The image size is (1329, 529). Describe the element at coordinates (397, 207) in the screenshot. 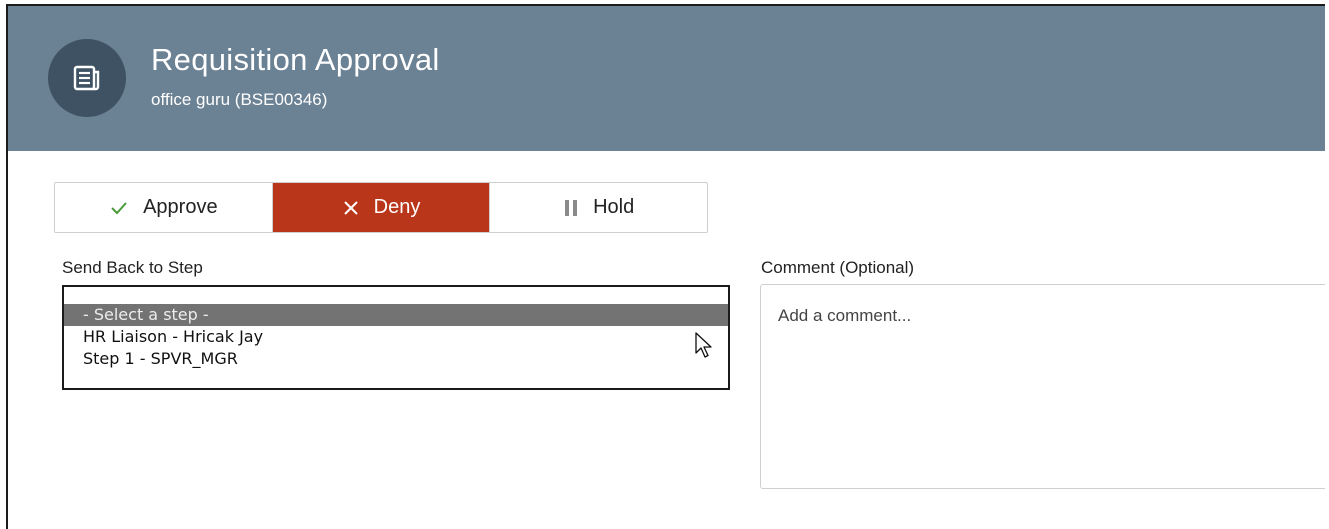

I see `deny-label: Deny` at that location.